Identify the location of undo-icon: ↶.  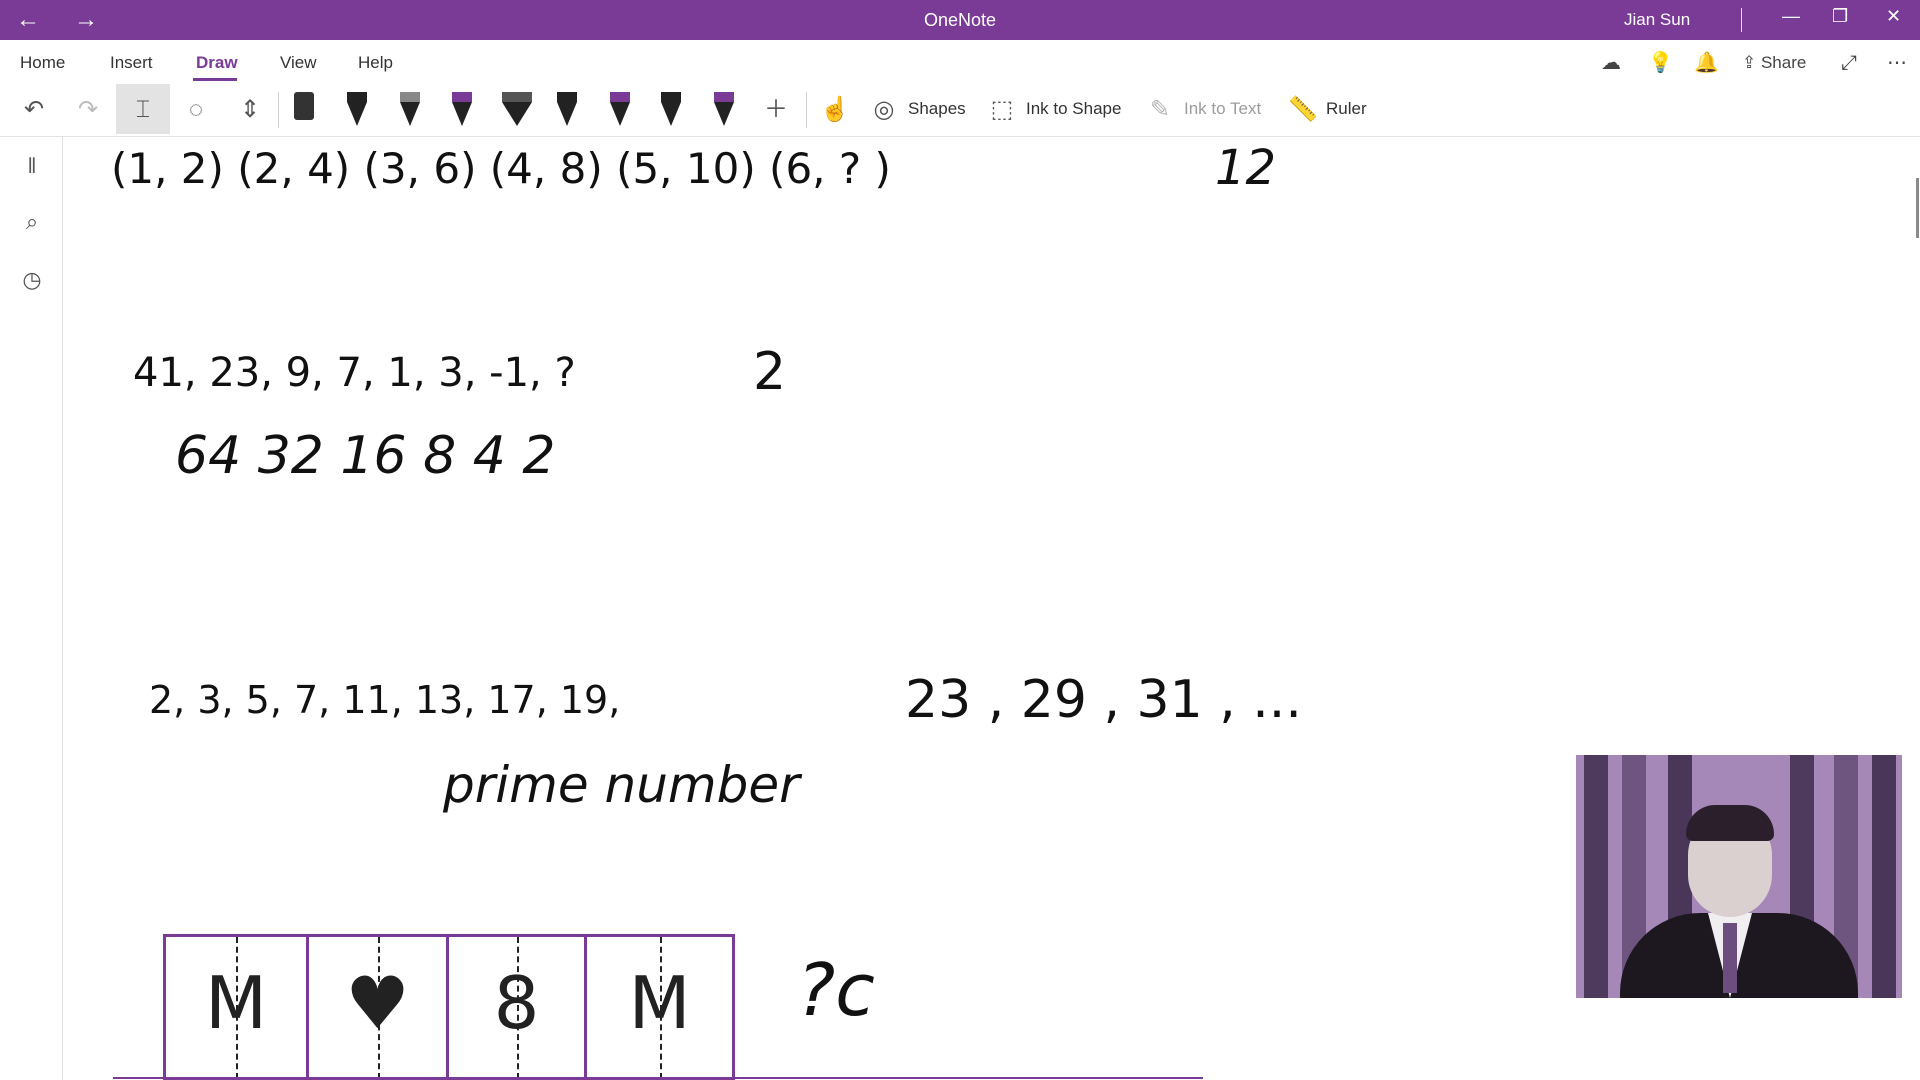
(34, 110).